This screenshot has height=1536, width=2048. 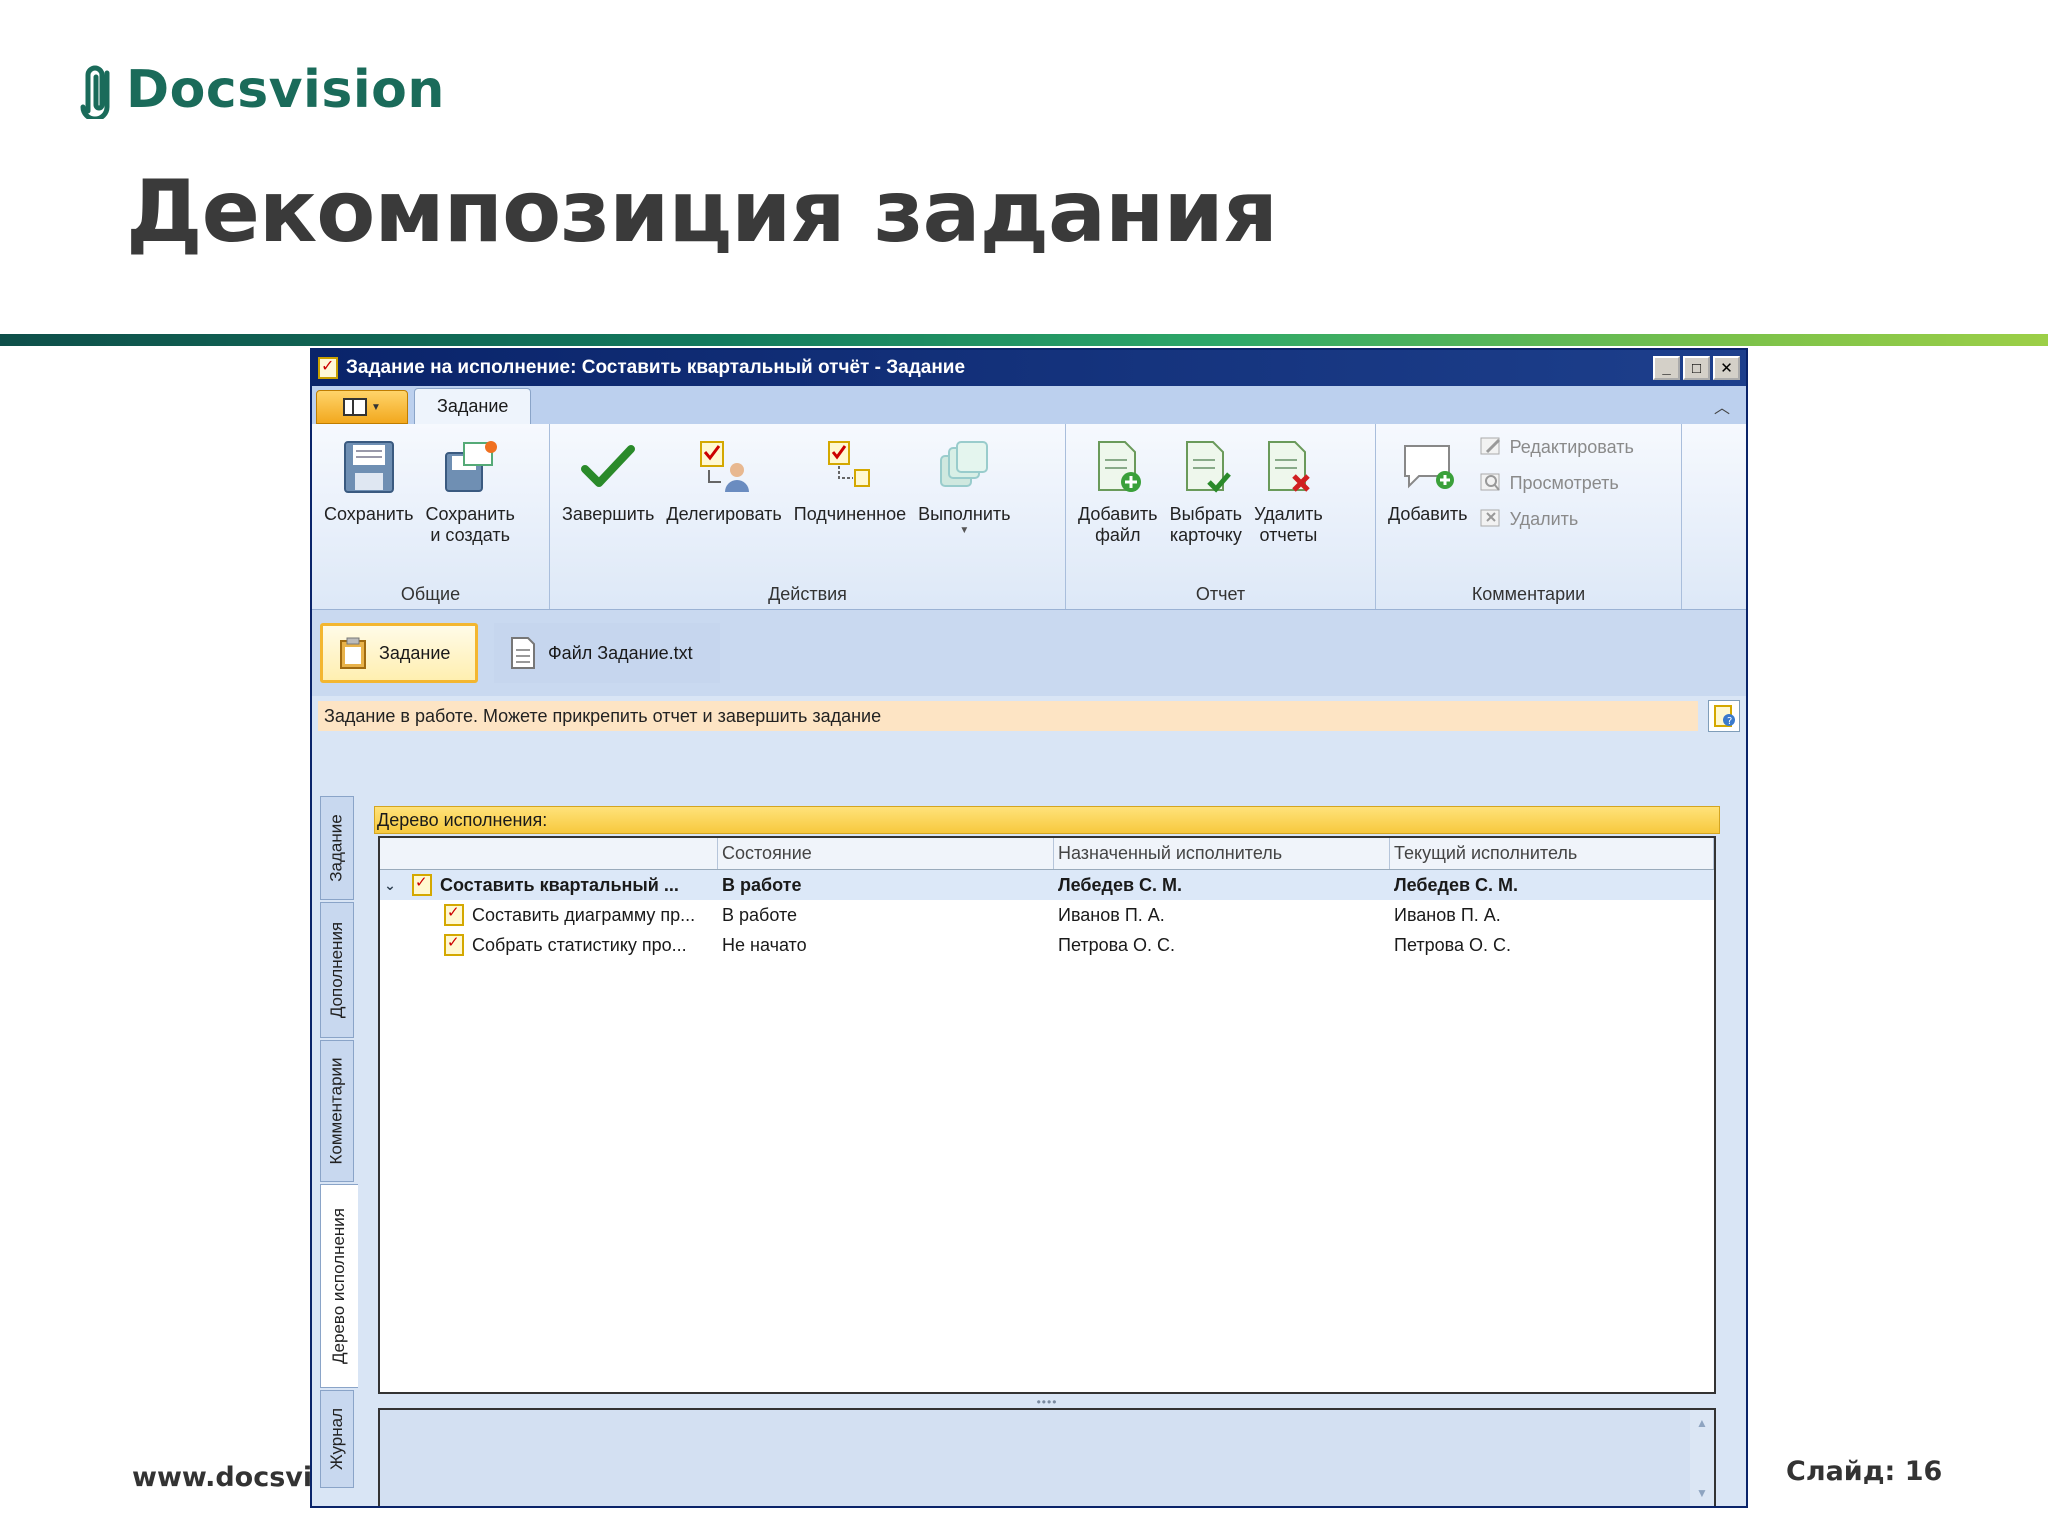 What do you see at coordinates (549, 853) in the screenshot?
I see `column-header-name` at bounding box center [549, 853].